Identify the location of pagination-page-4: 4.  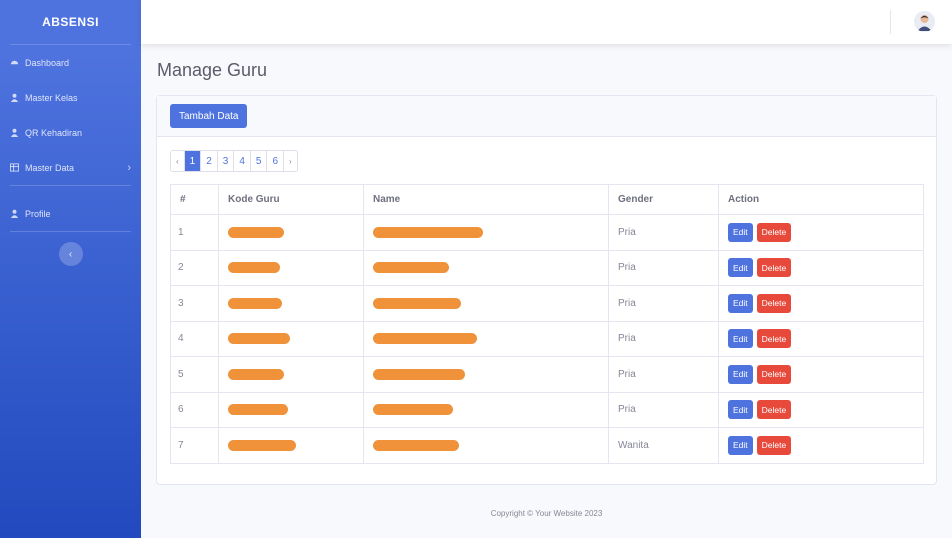
(242, 161).